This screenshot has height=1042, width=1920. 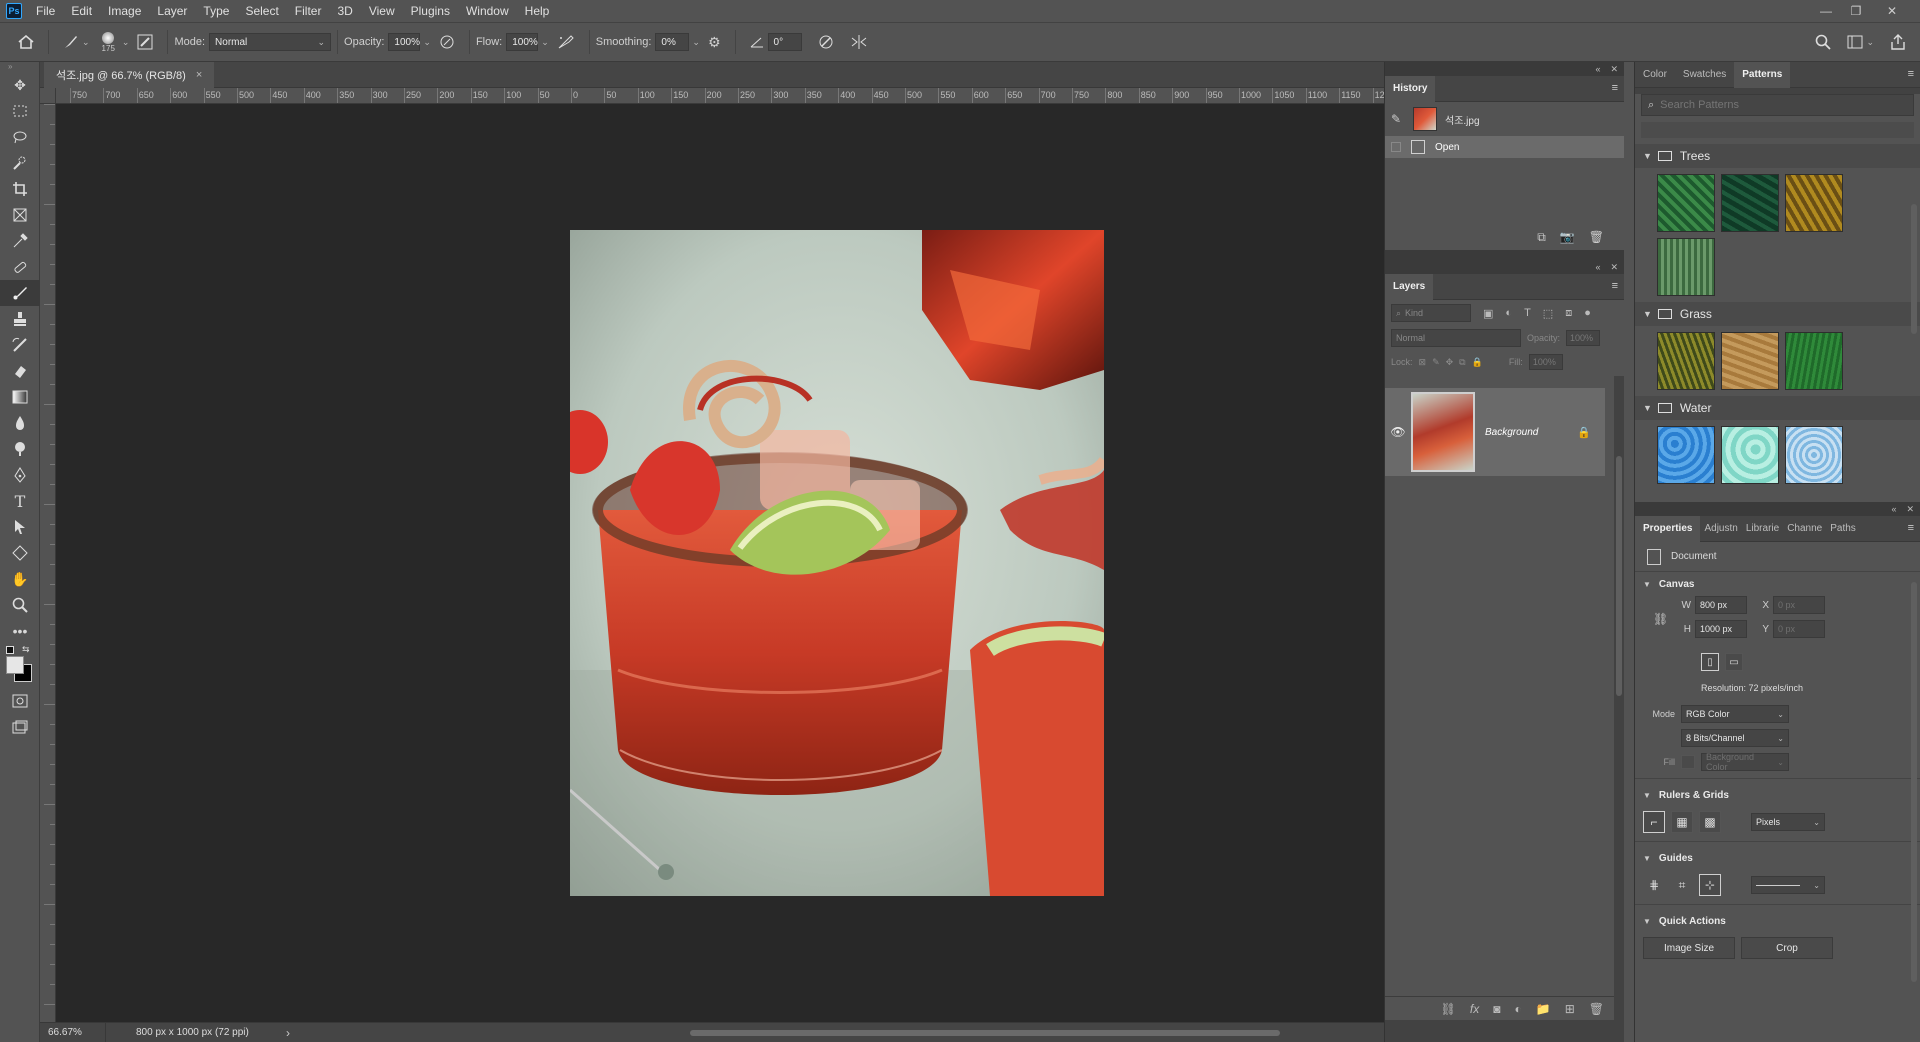 I want to click on gradient-tool-icon, so click(x=20, y=397).